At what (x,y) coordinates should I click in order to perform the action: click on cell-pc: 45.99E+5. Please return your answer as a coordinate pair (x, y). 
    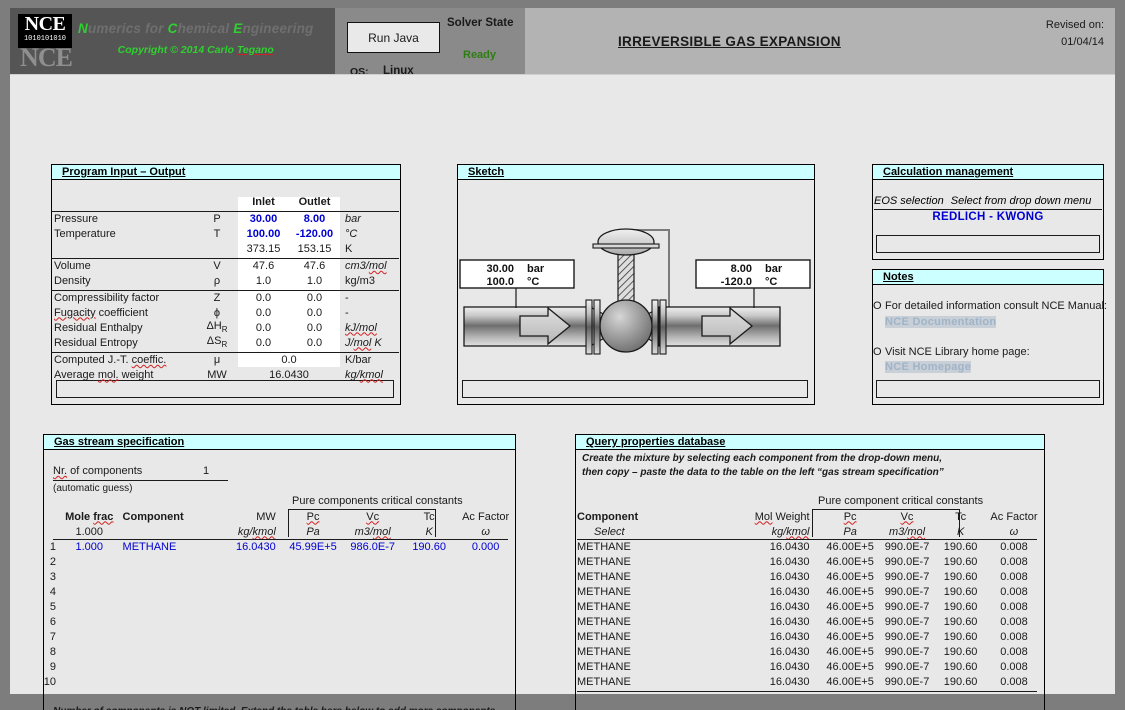
    Looking at the image, I should click on (313, 546).